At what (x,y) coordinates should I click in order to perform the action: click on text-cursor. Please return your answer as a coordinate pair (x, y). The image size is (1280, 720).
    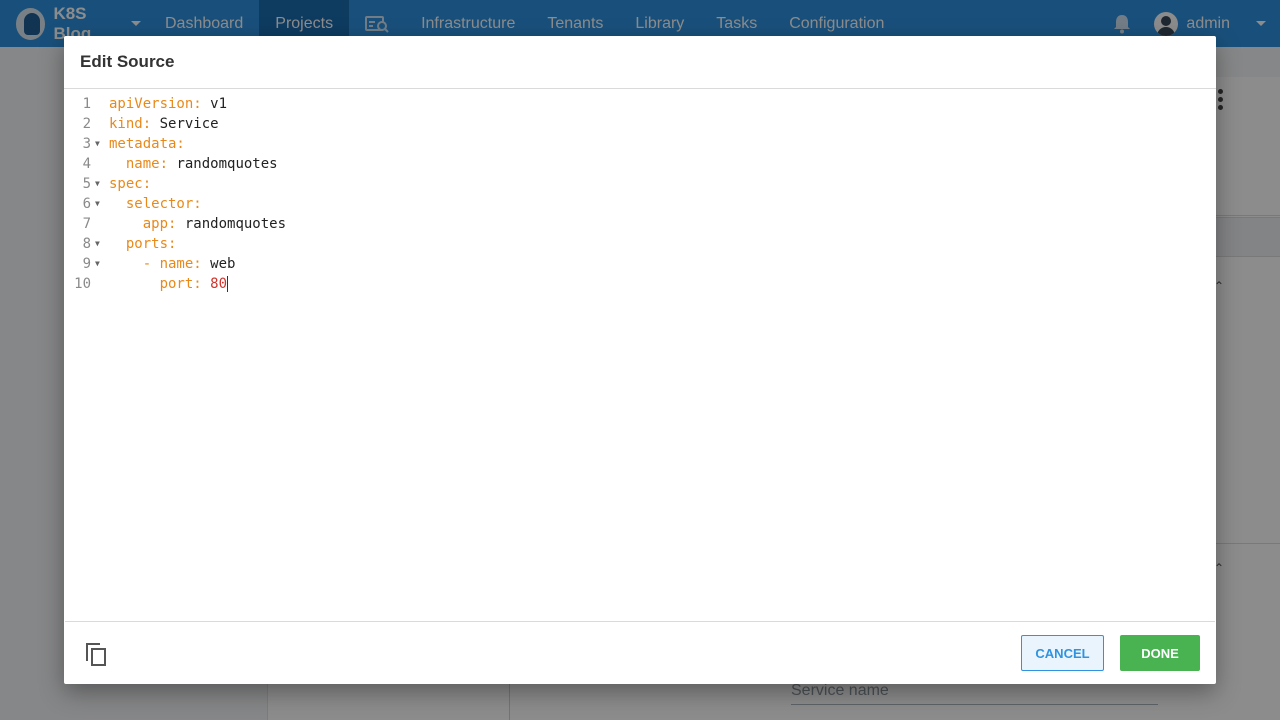
    Looking at the image, I should click on (228, 284).